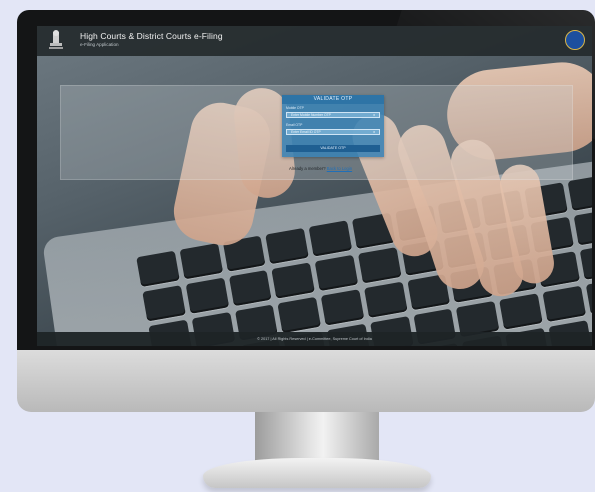 The image size is (595, 492). What do you see at coordinates (333, 99) in the screenshot?
I see `card-heading: VALIDATE OTP` at bounding box center [333, 99].